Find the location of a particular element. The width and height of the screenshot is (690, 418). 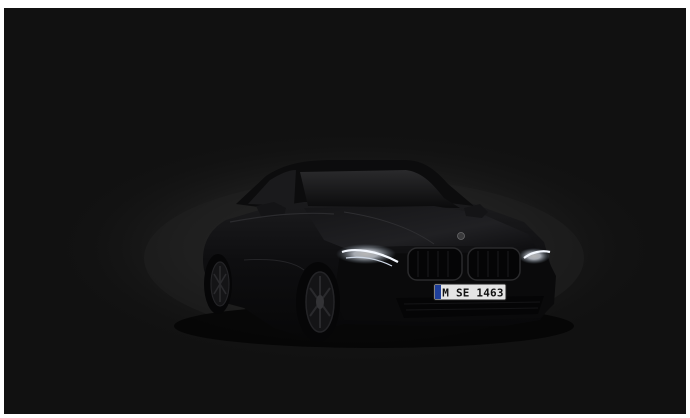

front-wheel is located at coordinates (318, 302).